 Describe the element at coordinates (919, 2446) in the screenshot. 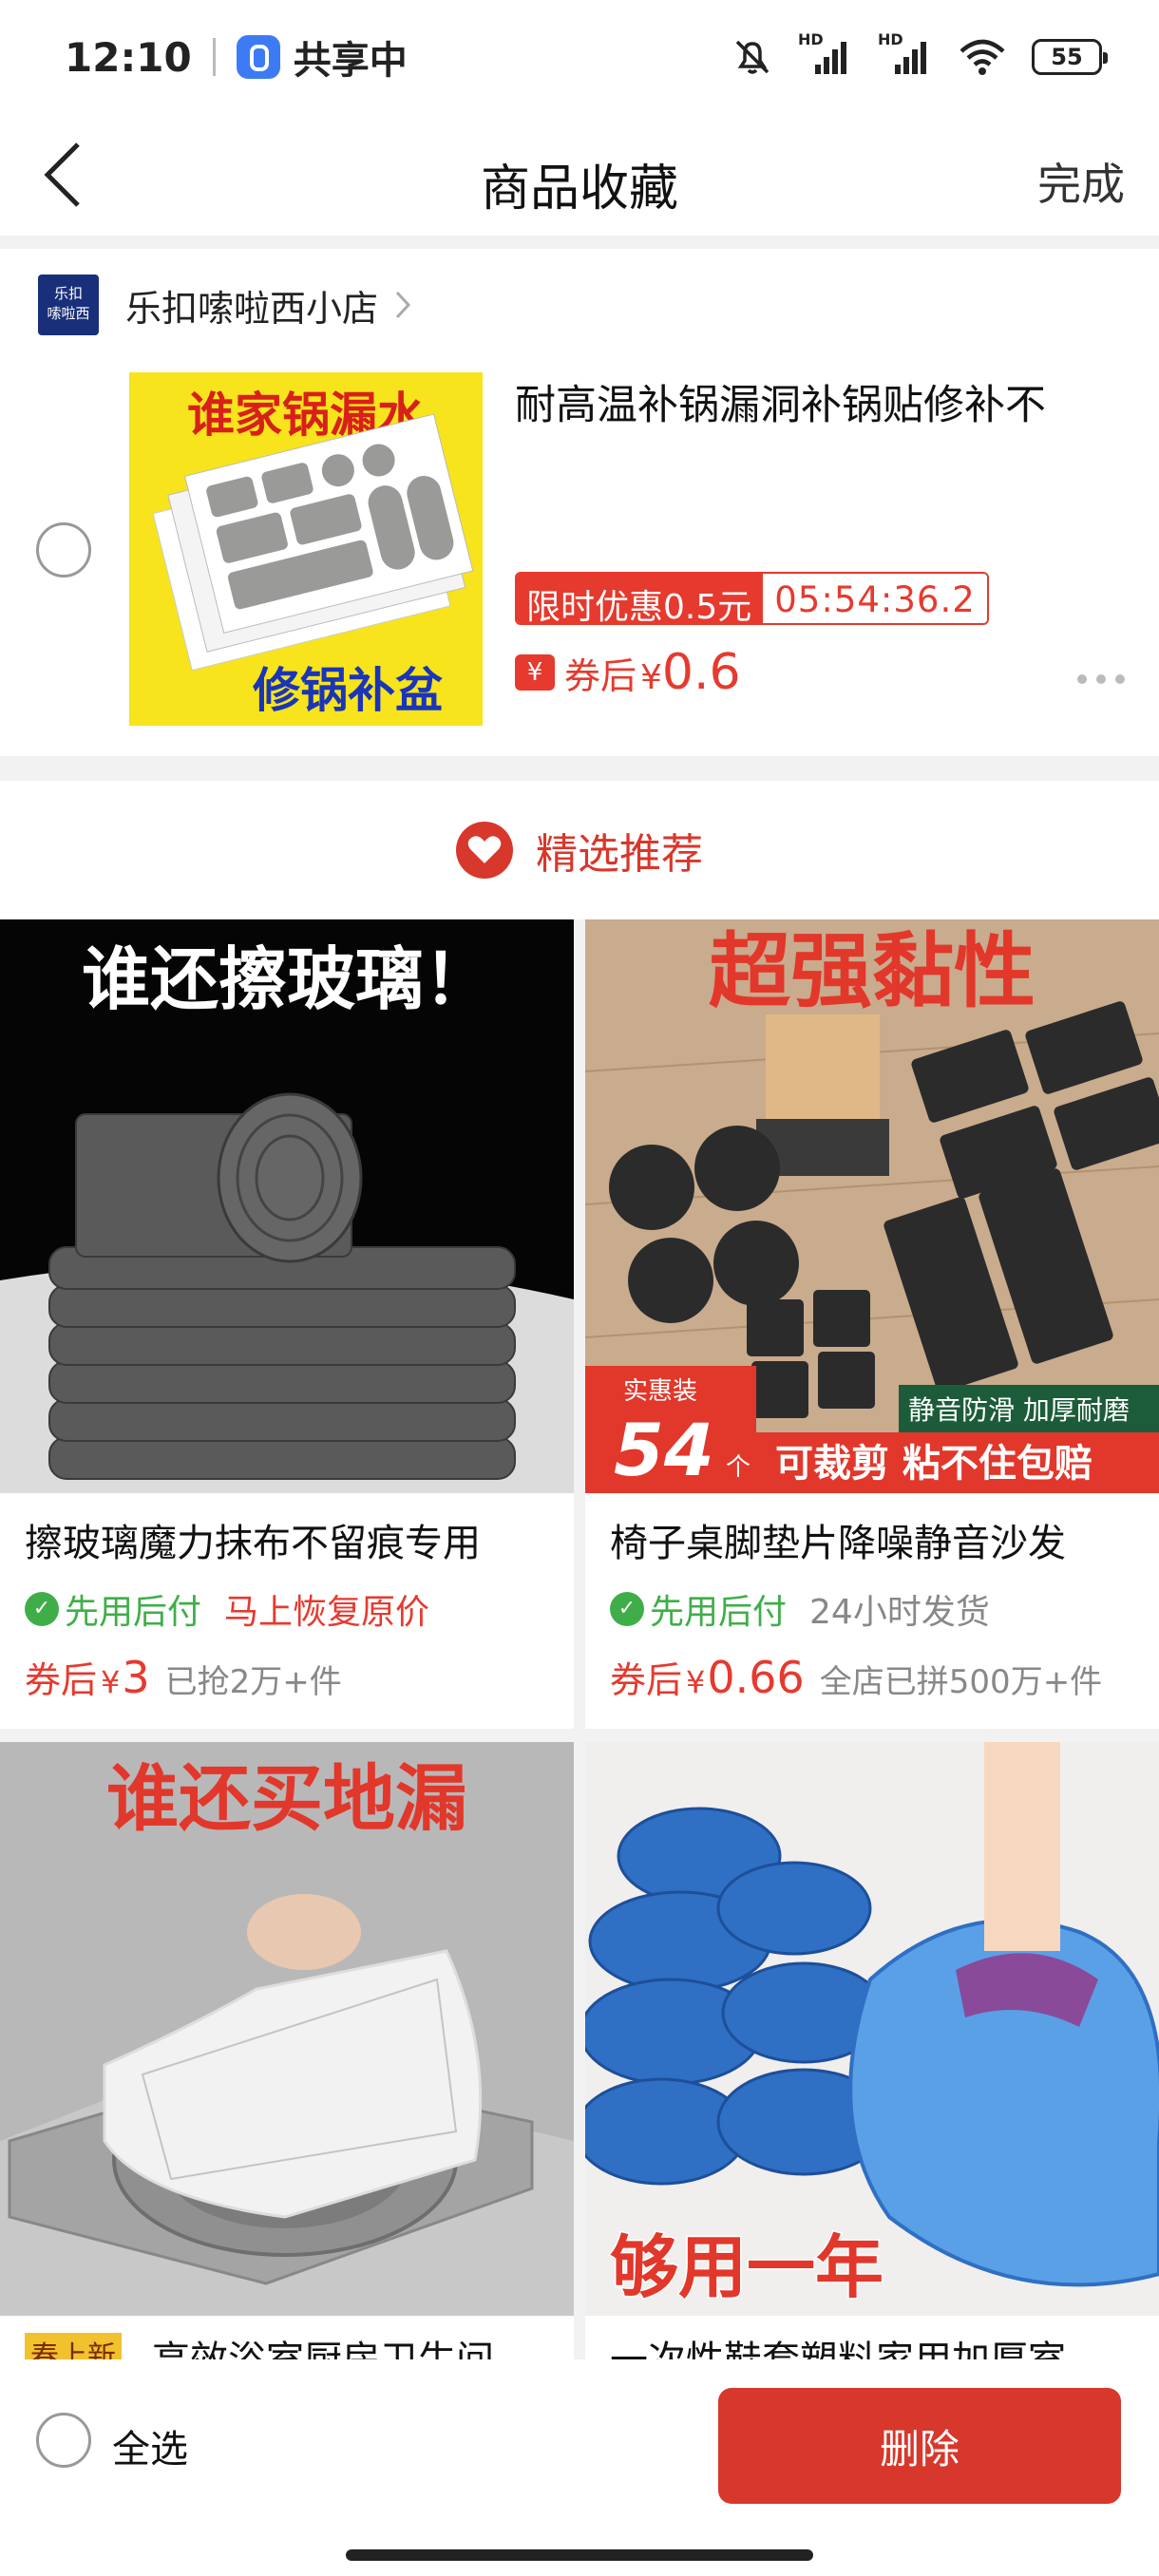

I see `delete-button: 删除` at that location.